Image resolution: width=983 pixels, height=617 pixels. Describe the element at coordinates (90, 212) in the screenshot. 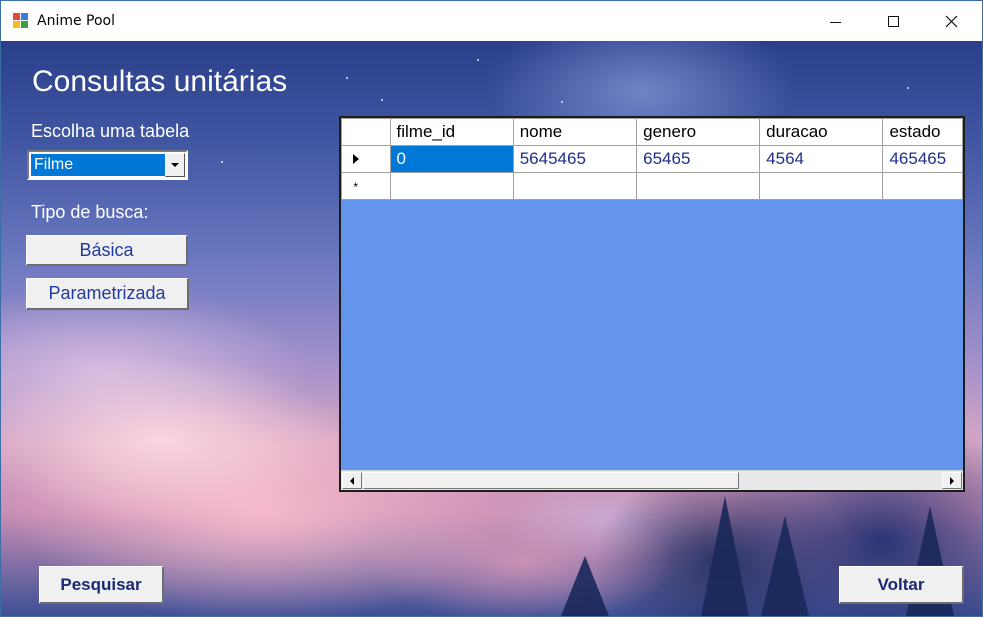

I see `search-type-label: Tipo de busca:` at that location.